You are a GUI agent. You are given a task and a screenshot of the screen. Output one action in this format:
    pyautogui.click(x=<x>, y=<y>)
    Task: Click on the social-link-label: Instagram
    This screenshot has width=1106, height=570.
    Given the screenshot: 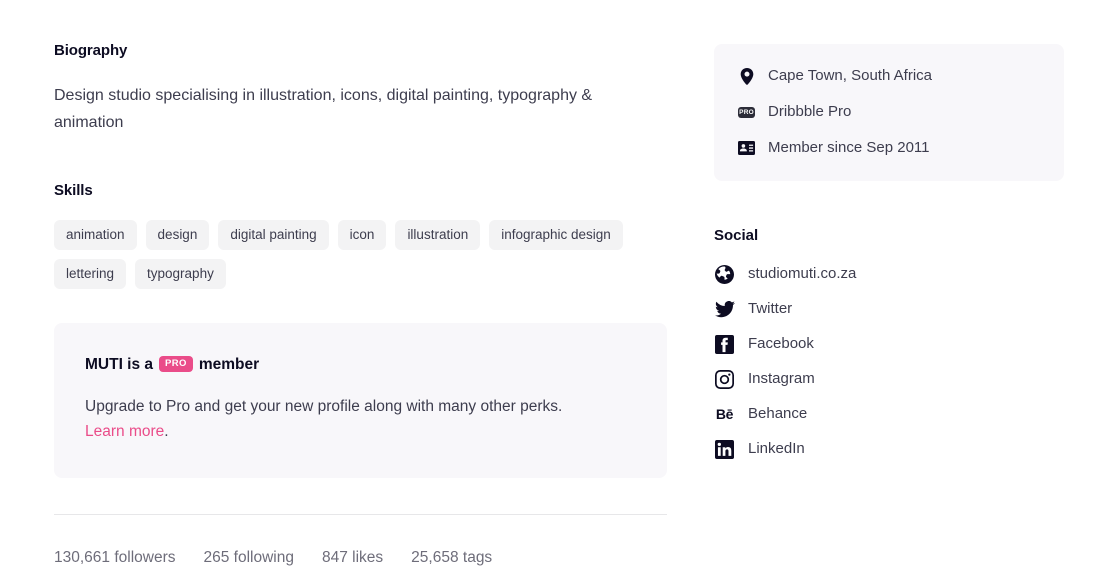 What is the action you would take?
    pyautogui.click(x=781, y=378)
    